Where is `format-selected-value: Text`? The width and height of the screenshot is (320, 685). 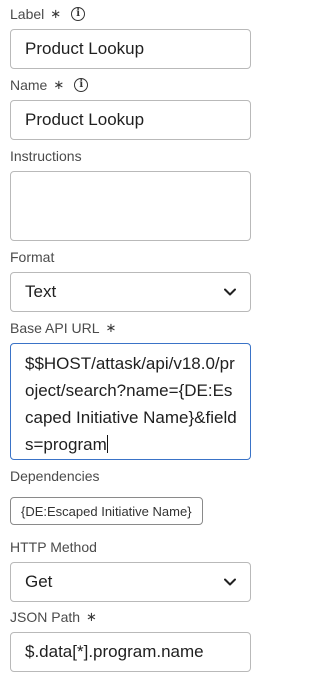
format-selected-value: Text is located at coordinates (41, 291).